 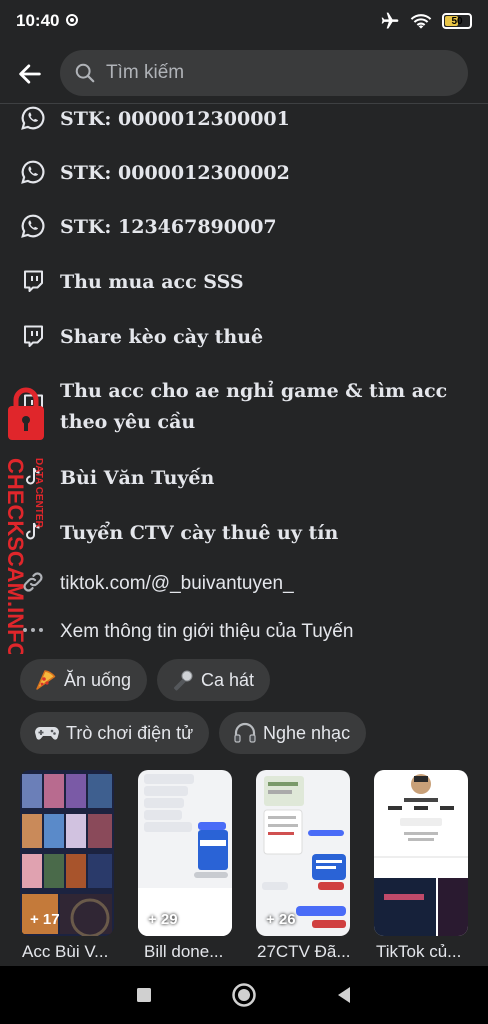 I want to click on airplane-mode-icon, so click(x=390, y=20).